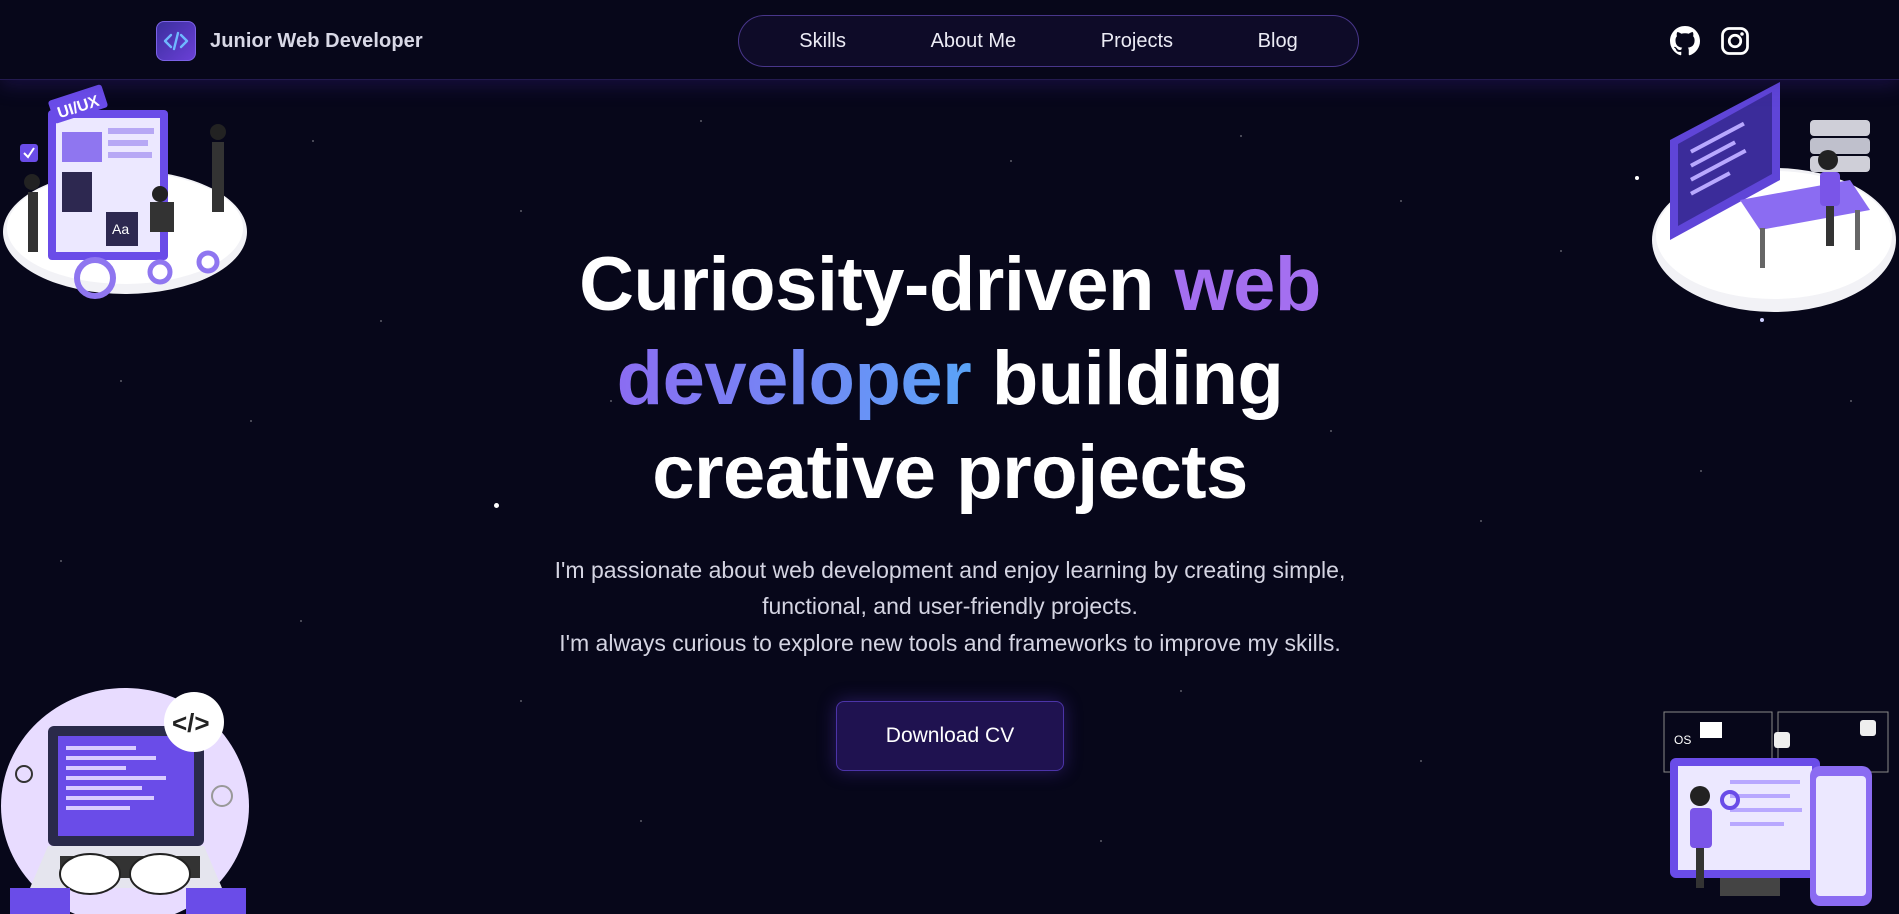 Image resolution: width=1899 pixels, height=914 pixels. What do you see at coordinates (1278, 41) in the screenshot?
I see `nav-item-blog: Blog` at bounding box center [1278, 41].